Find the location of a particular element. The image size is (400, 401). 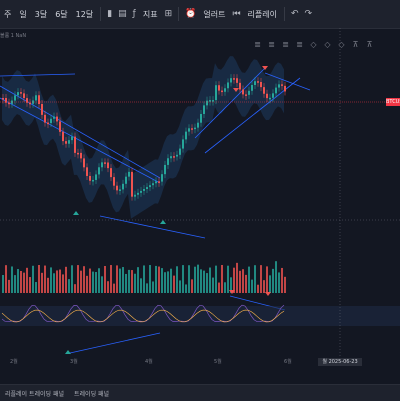

tab-trading-panel: 트레이딩 패널 is located at coordinates (91, 393).